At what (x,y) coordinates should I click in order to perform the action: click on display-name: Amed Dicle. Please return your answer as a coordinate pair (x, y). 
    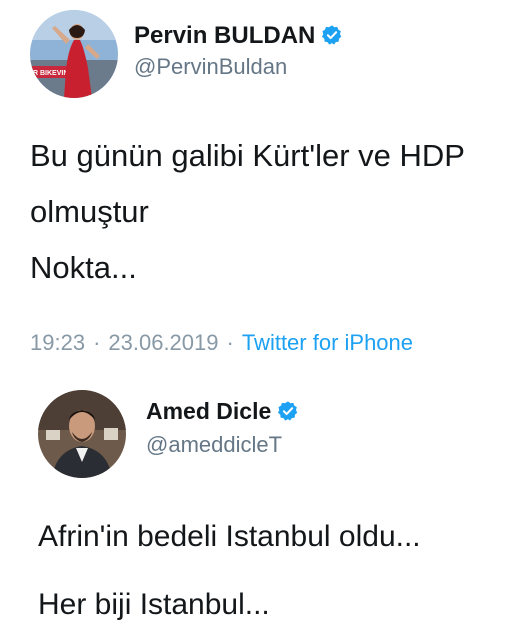
    Looking at the image, I should click on (222, 413).